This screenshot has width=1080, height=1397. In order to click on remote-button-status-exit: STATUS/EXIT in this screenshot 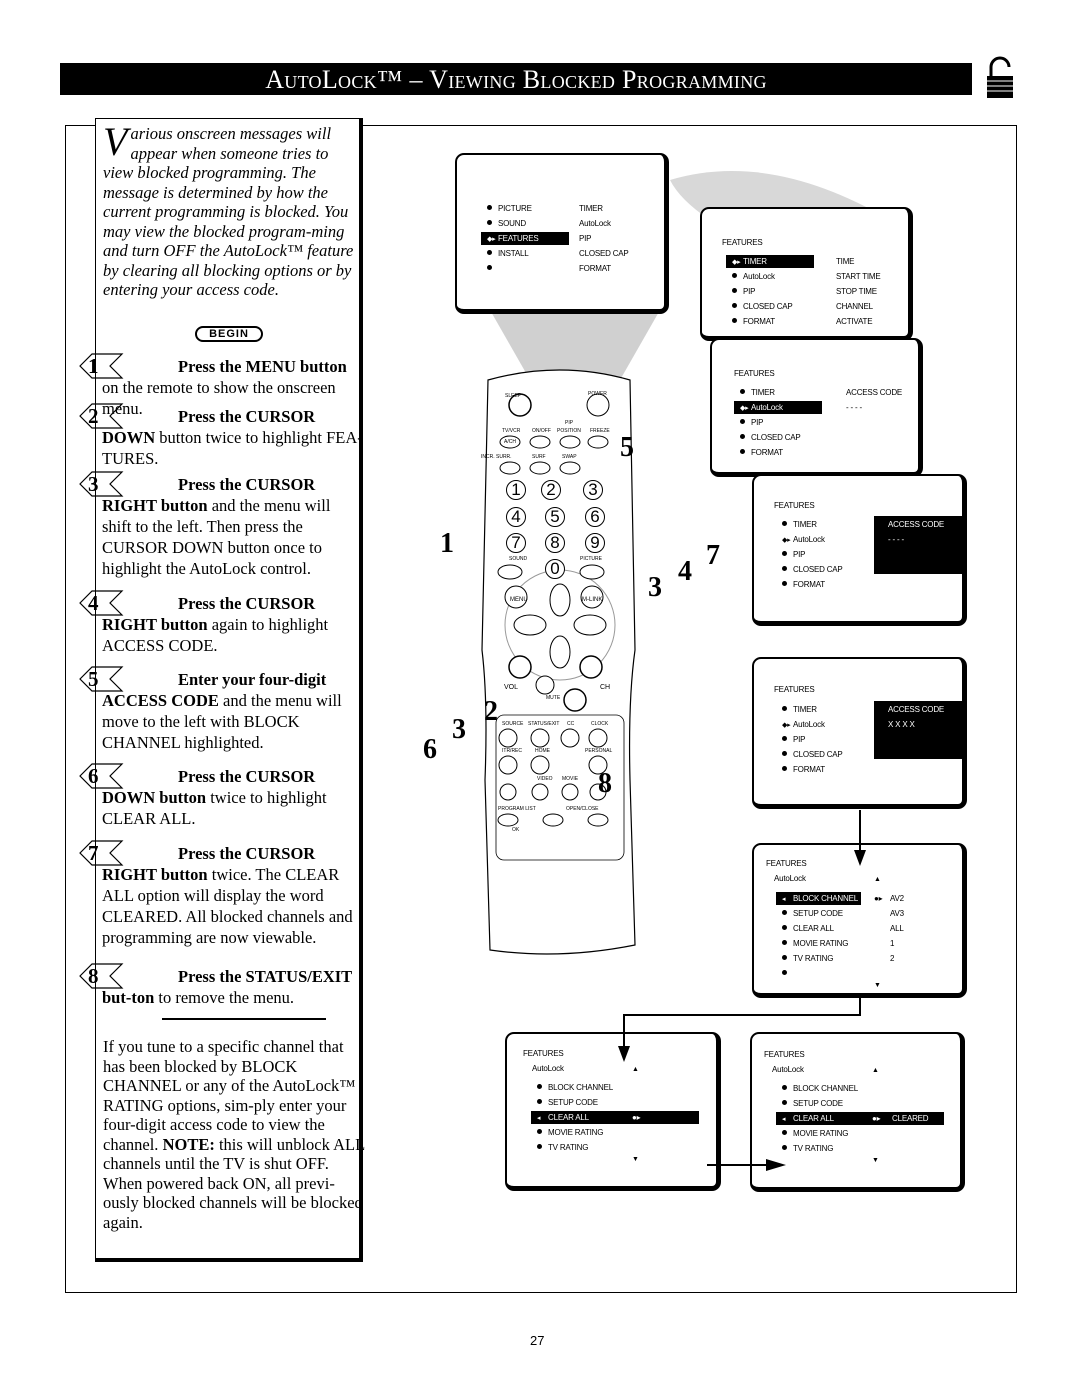, I will do `click(543, 724)`.